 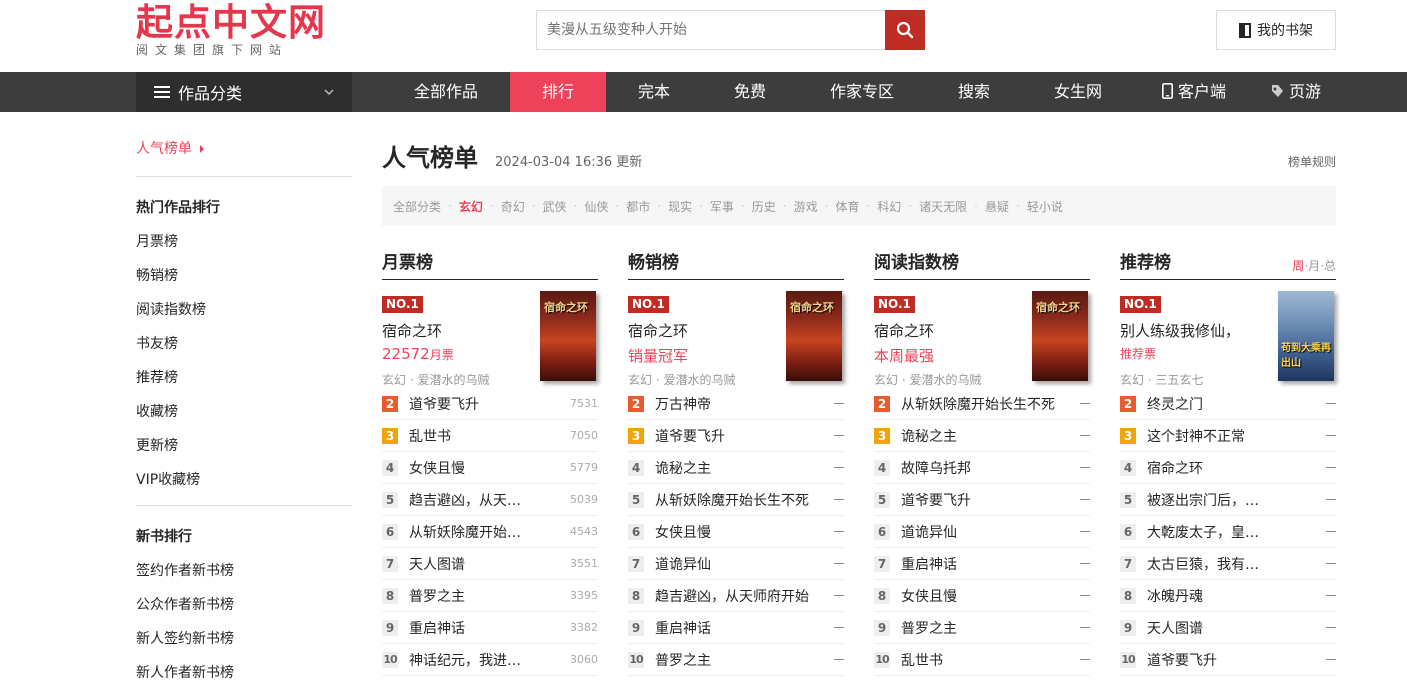 I want to click on period-option: 月, so click(x=1314, y=266).